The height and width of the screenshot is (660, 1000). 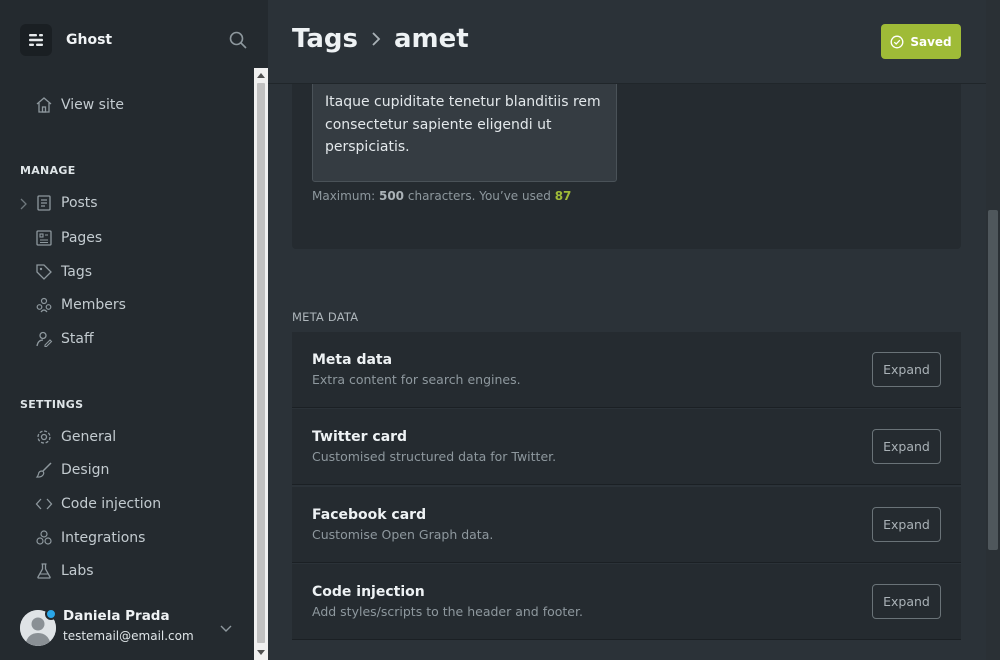 What do you see at coordinates (431, 39) in the screenshot?
I see `page-title: amet` at bounding box center [431, 39].